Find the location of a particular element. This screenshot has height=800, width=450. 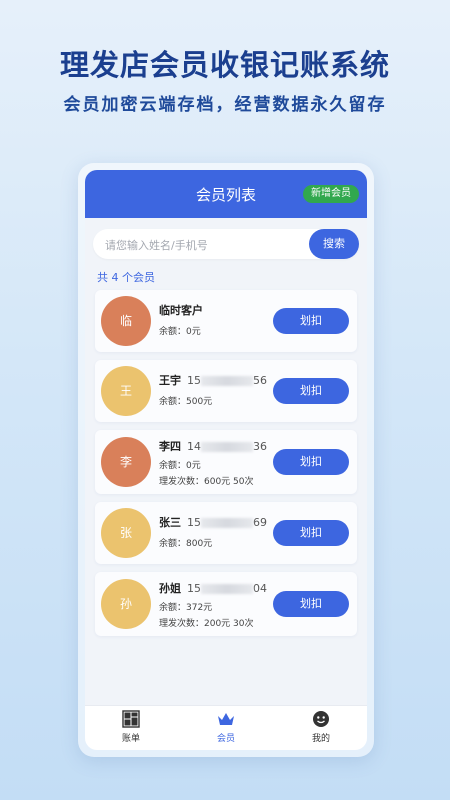

grid-icon is located at coordinates (131, 719).